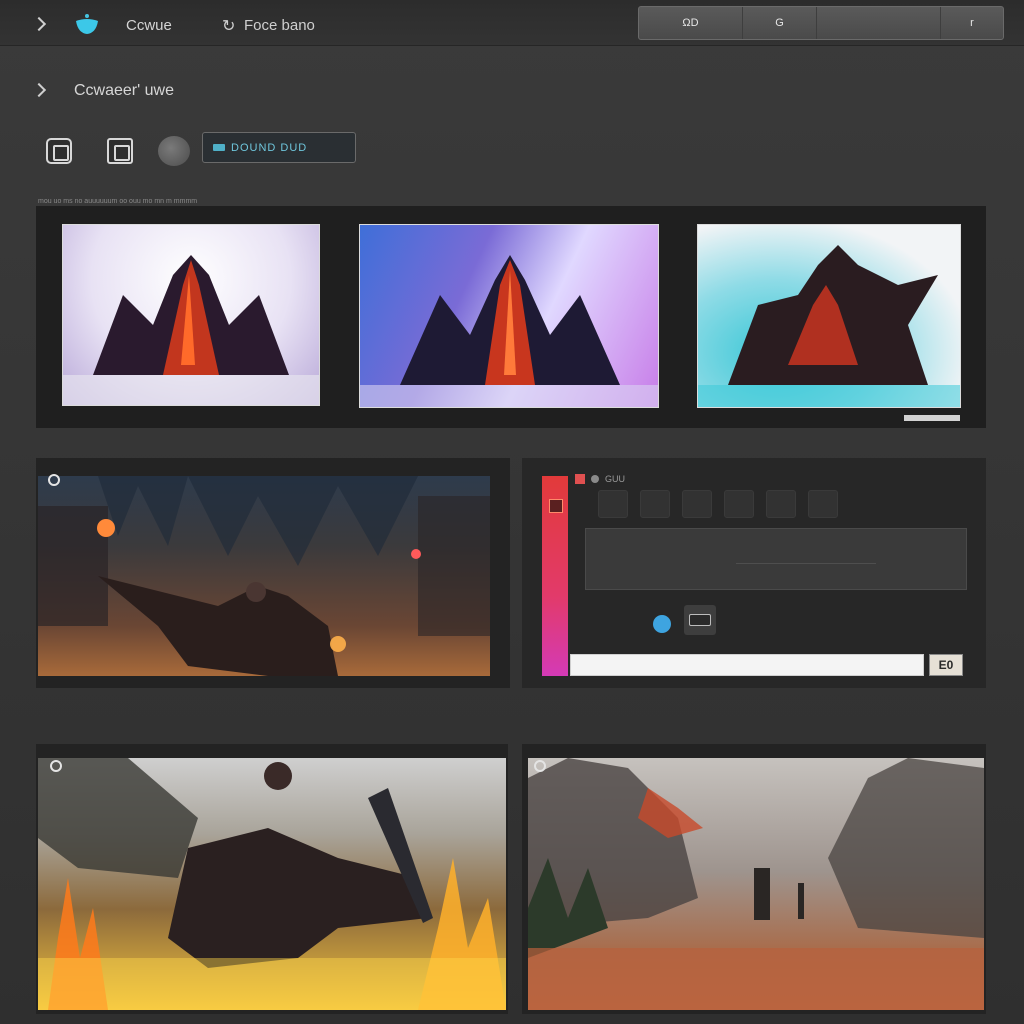 The width and height of the screenshot is (1024, 1024). Describe the element at coordinates (512, 23) in the screenshot. I see `top-bar: Ccwue ↻ Foce bano ΩD Gr` at that location.